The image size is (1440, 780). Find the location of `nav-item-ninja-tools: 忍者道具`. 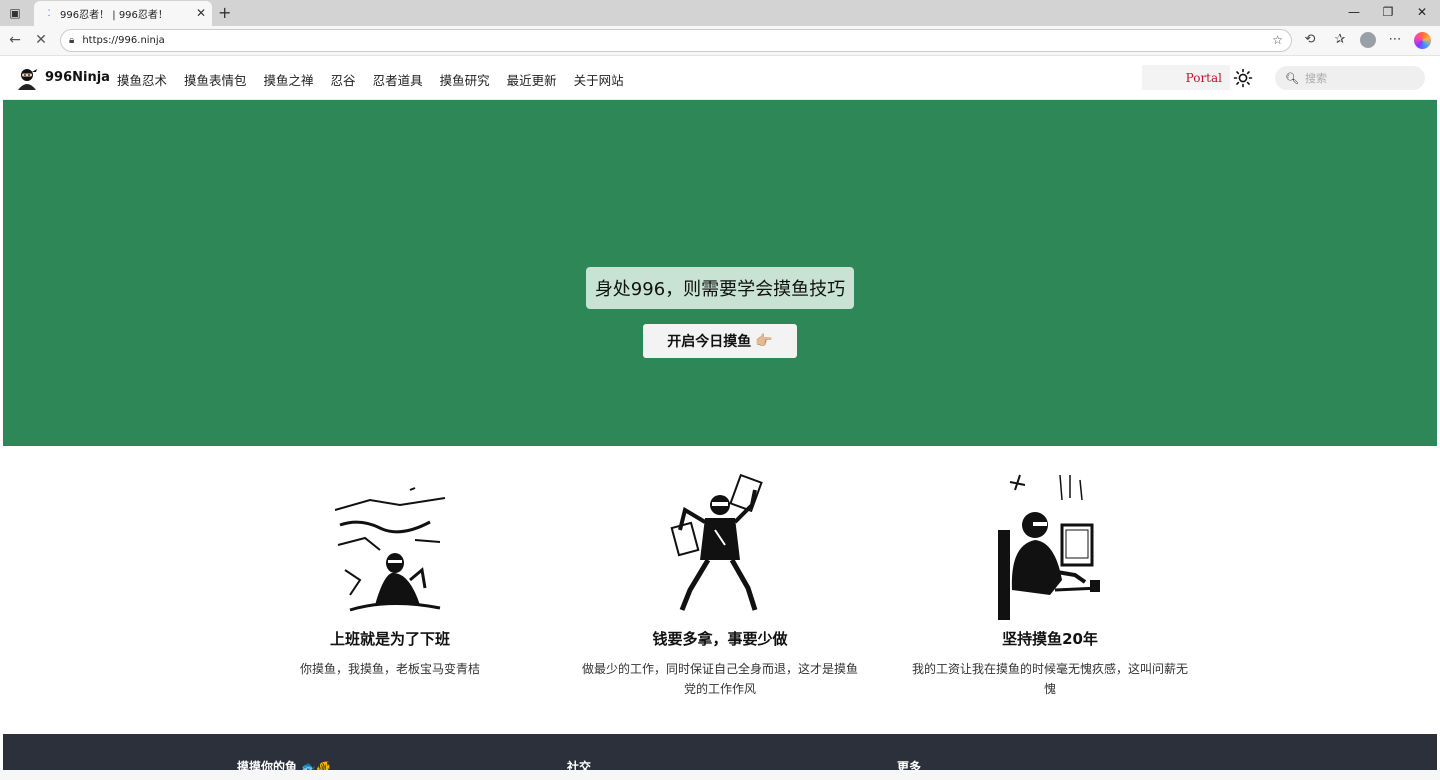

nav-item-ninja-tools: 忍者道具 is located at coordinates (398, 79).